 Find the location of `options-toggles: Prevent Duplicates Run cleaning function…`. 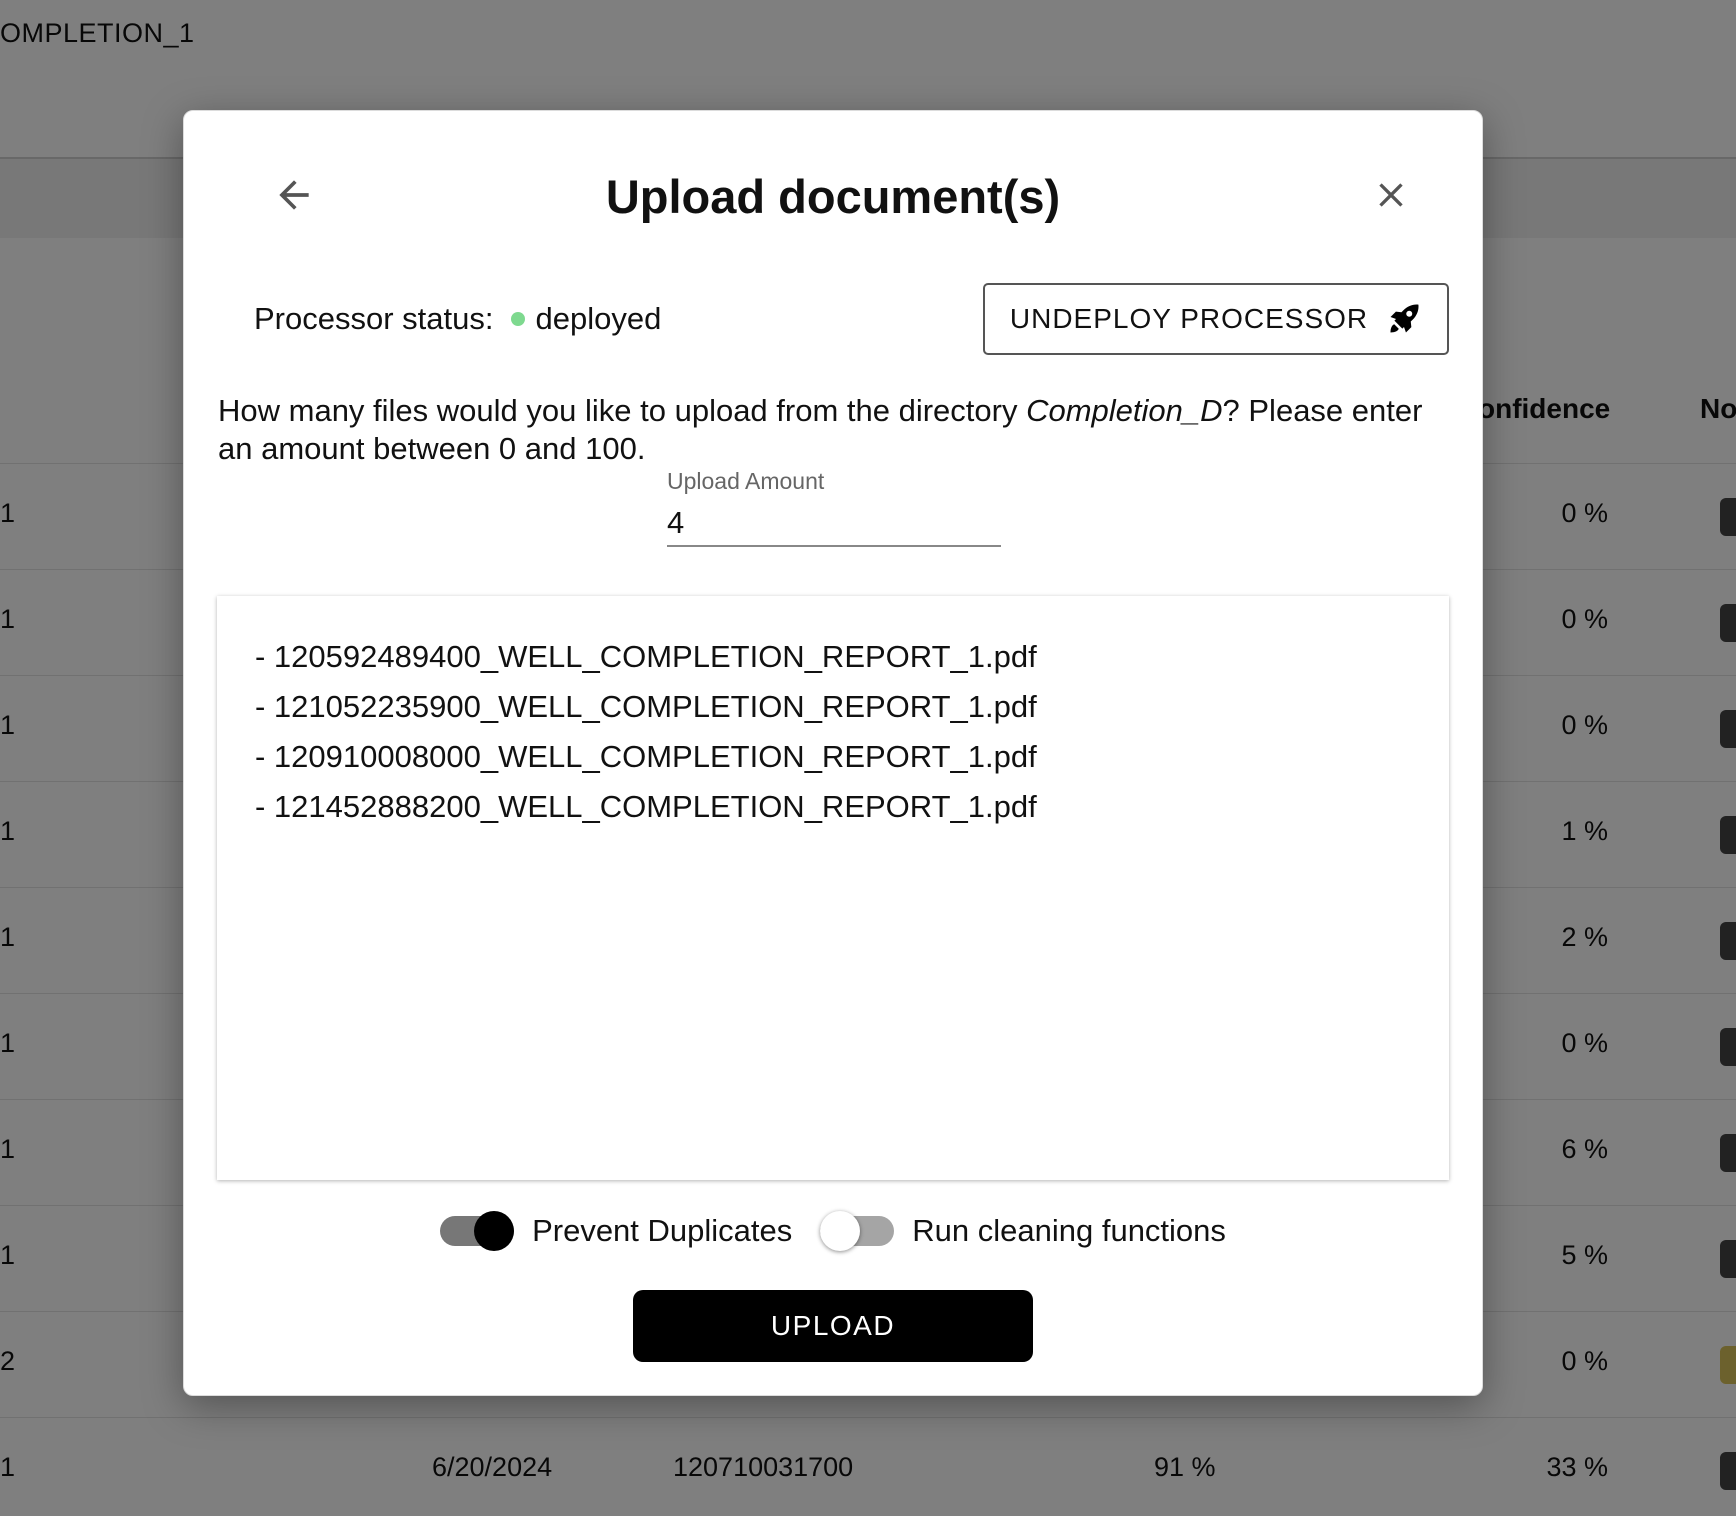

options-toggles: Prevent Duplicates Run cleaning function… is located at coordinates (833, 1231).